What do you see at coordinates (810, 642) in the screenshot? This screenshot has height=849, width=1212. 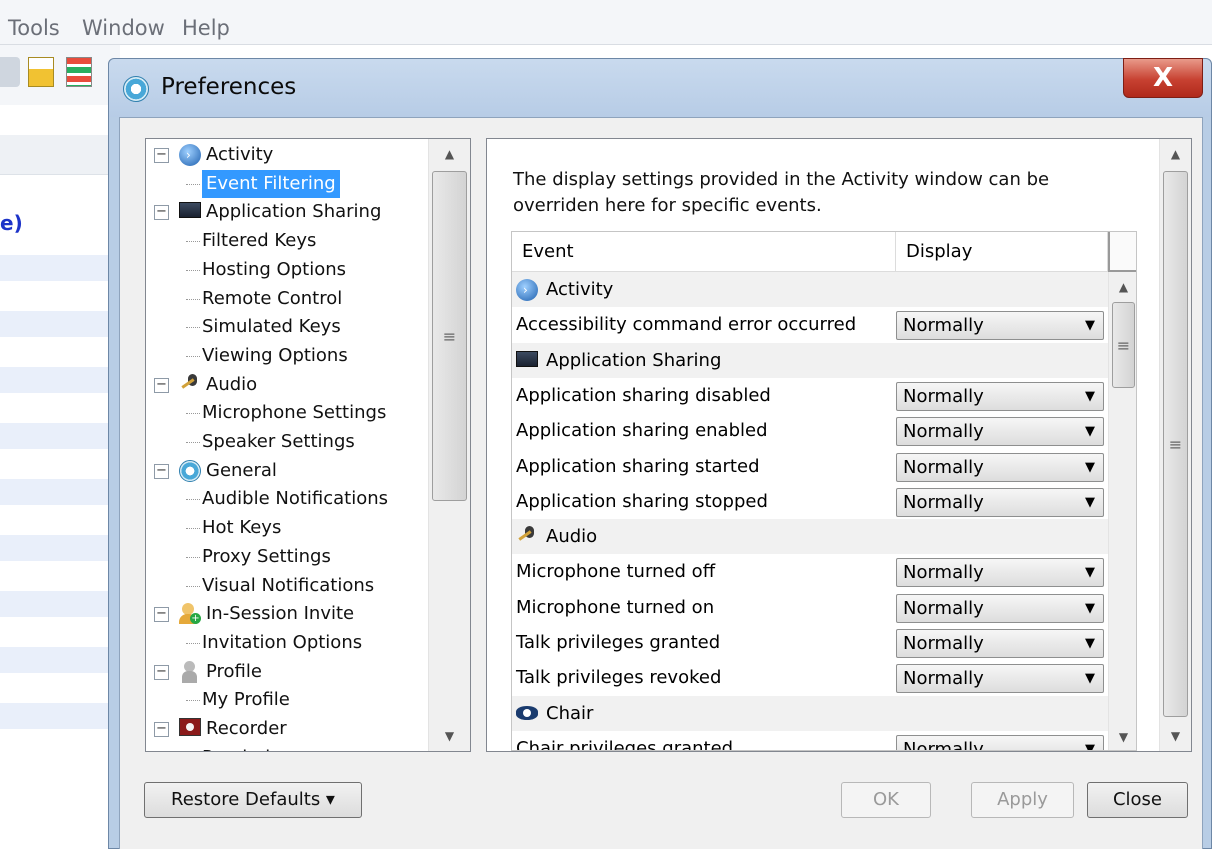 I see `table-row: Talk privileges granted Normally ▼` at bounding box center [810, 642].